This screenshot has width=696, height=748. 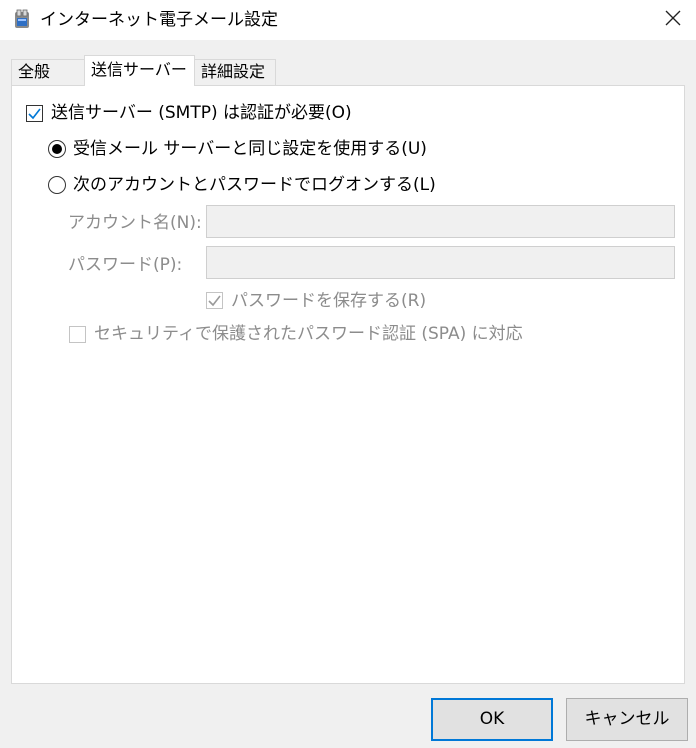 I want to click on radio-selected-dot, so click(x=57, y=149).